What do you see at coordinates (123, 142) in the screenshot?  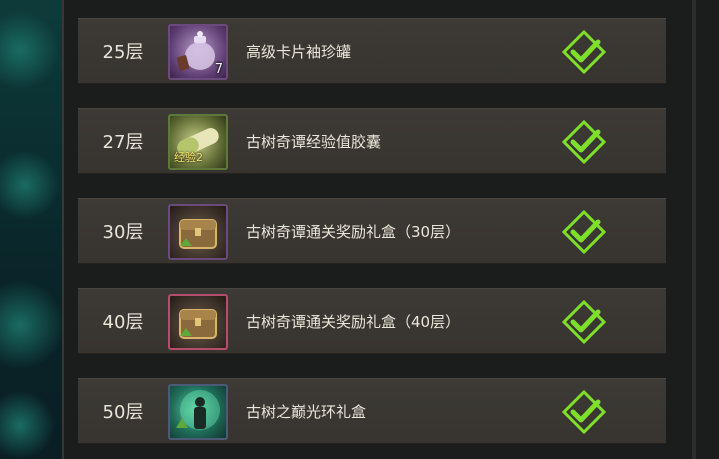 I see `floor-label: 27层` at bounding box center [123, 142].